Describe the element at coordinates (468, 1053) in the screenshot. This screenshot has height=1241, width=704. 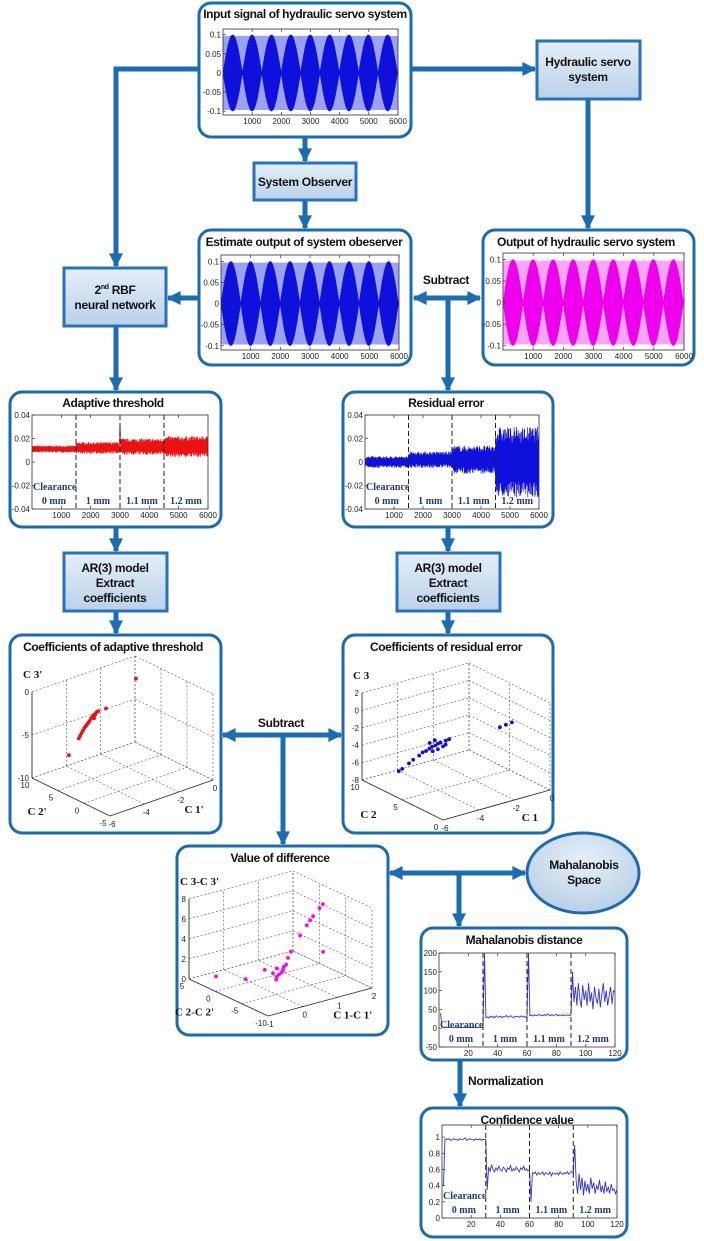
I see `x-tick-label: 20` at that location.